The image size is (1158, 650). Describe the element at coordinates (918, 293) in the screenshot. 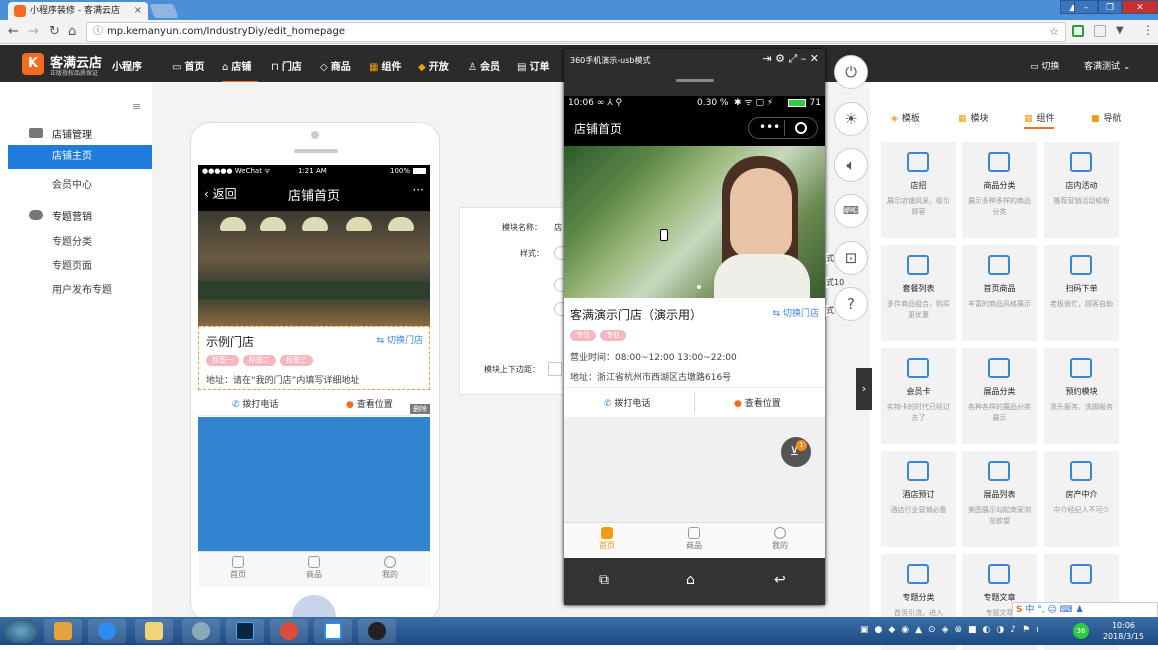

I see `component-card: 套餐列表 多件商品组合，购买更优惠` at that location.